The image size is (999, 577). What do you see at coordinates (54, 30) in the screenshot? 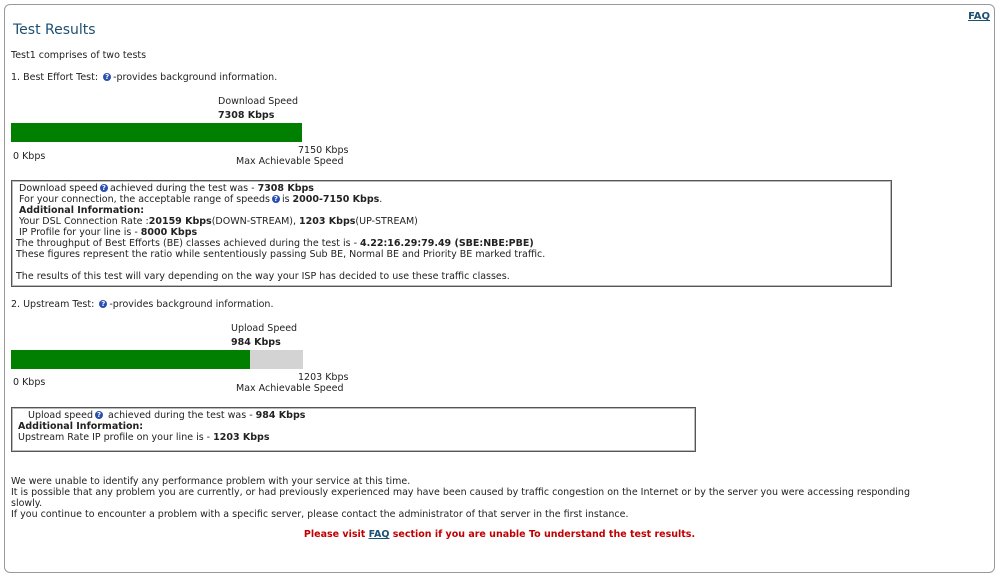
I see `page-title: Test Results` at bounding box center [54, 30].